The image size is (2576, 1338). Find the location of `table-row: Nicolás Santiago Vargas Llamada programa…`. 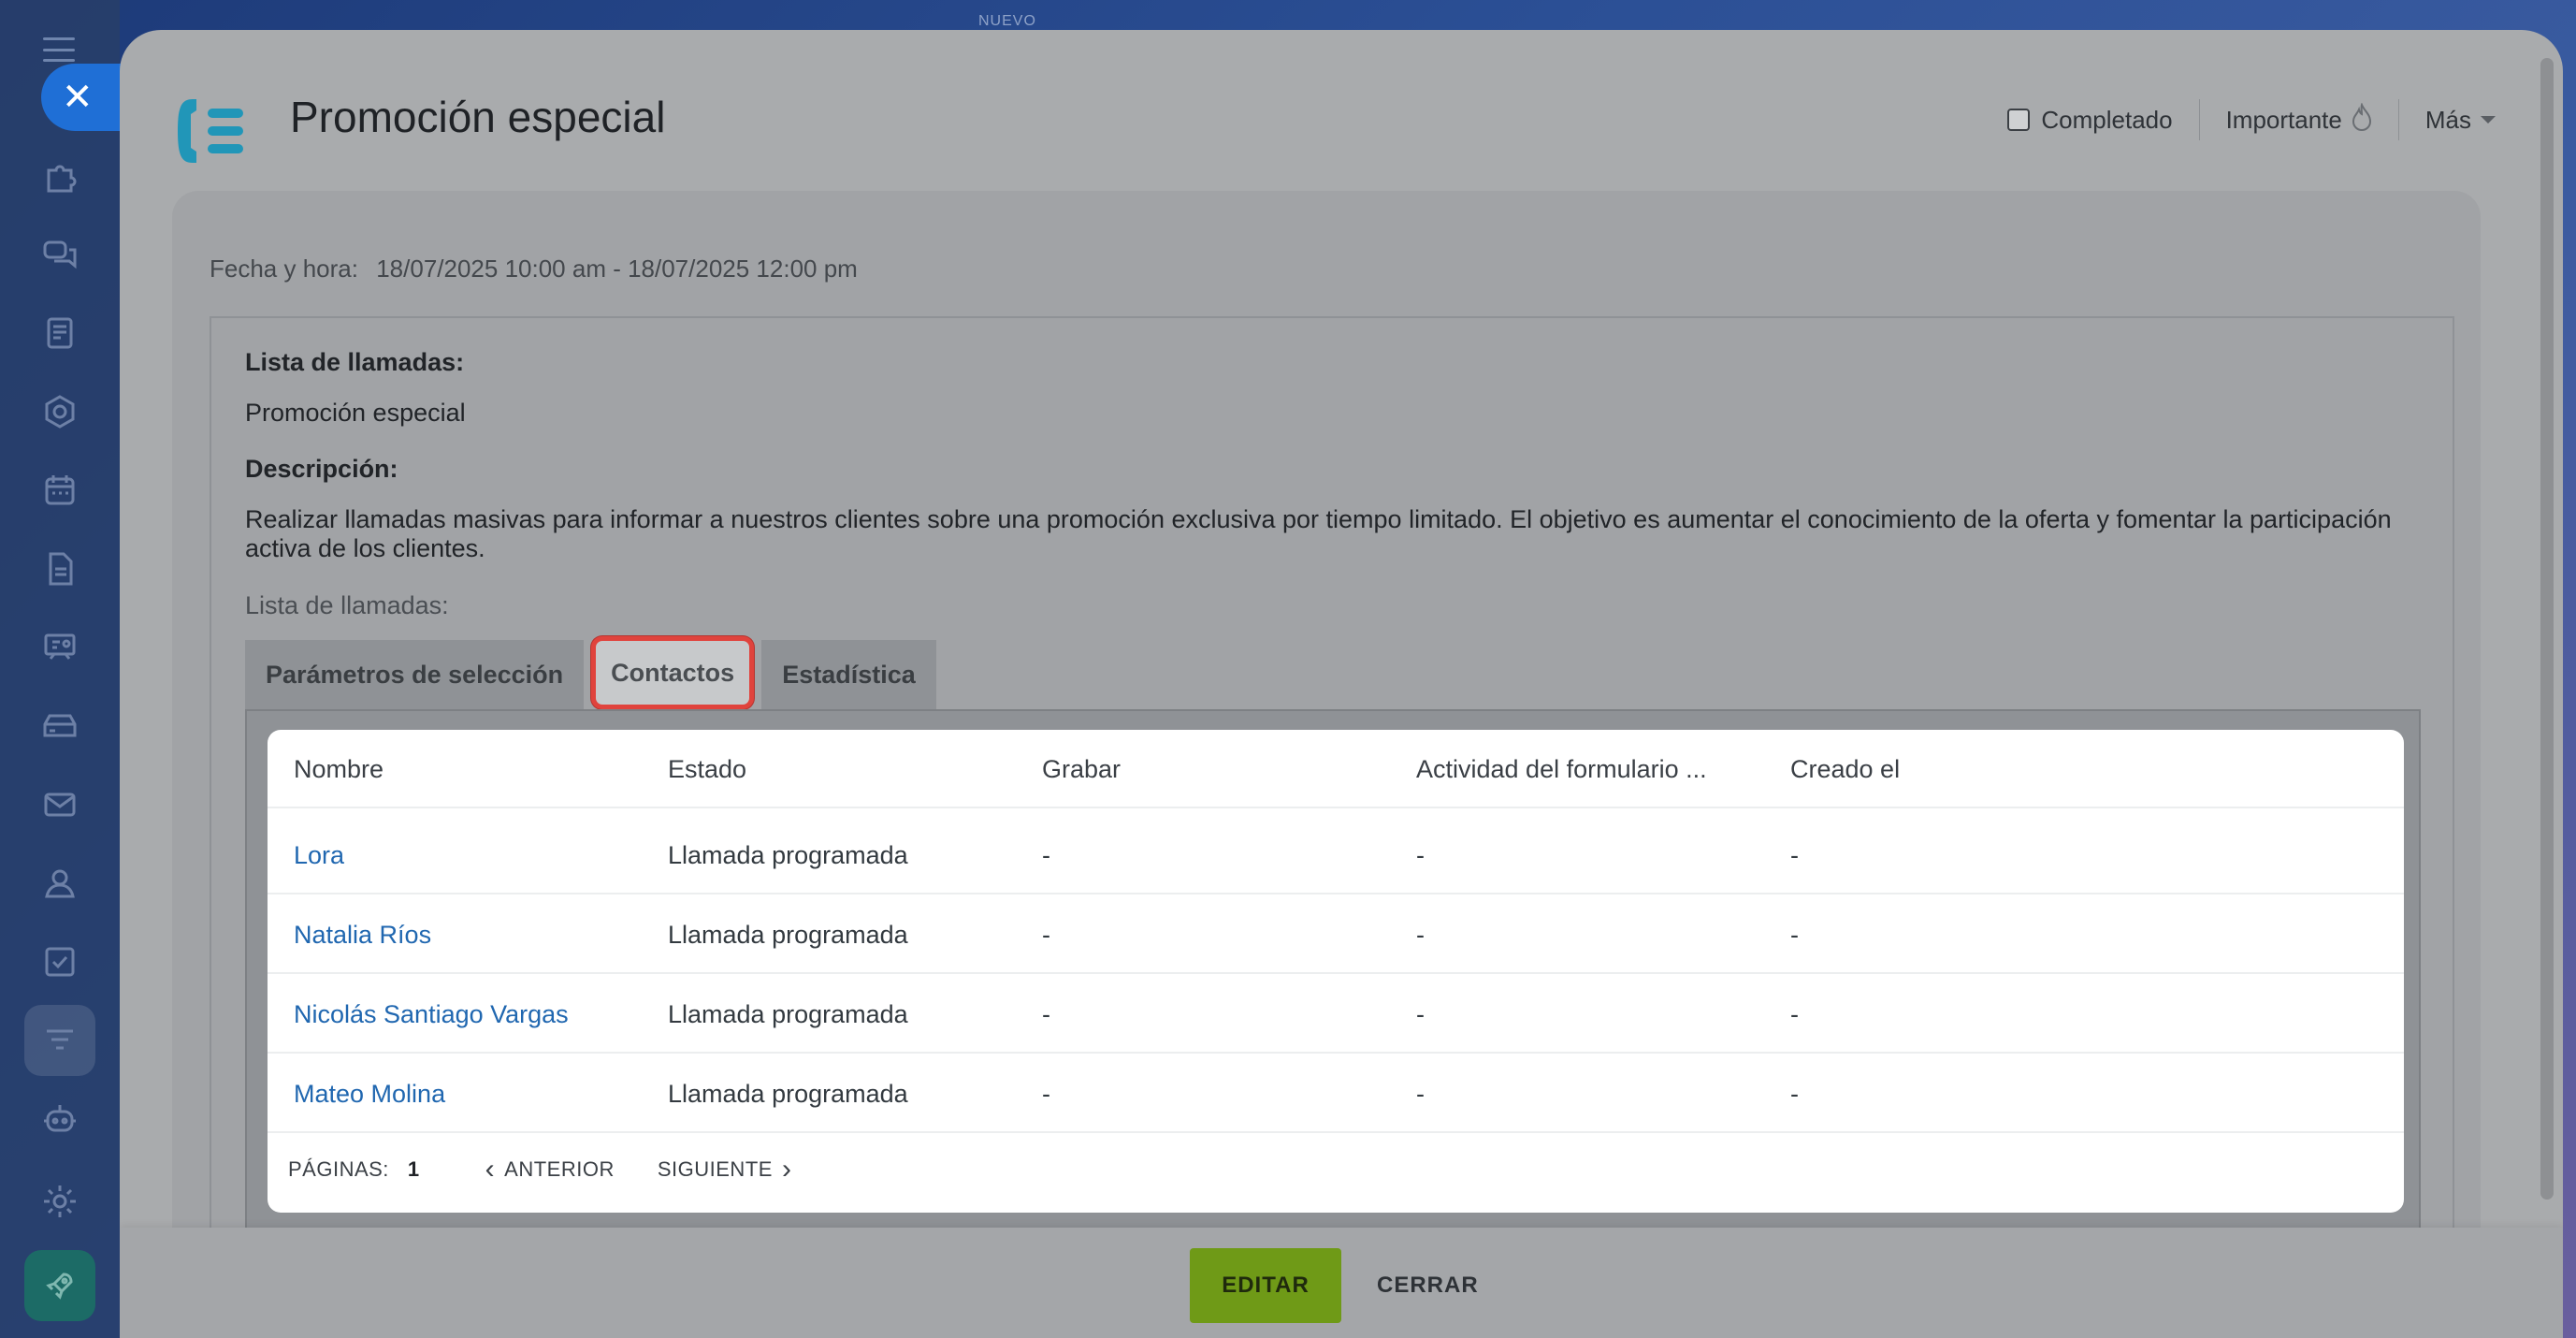

table-row: Nicolás Santiago Vargas Llamada programa… is located at coordinates (1336, 1015).